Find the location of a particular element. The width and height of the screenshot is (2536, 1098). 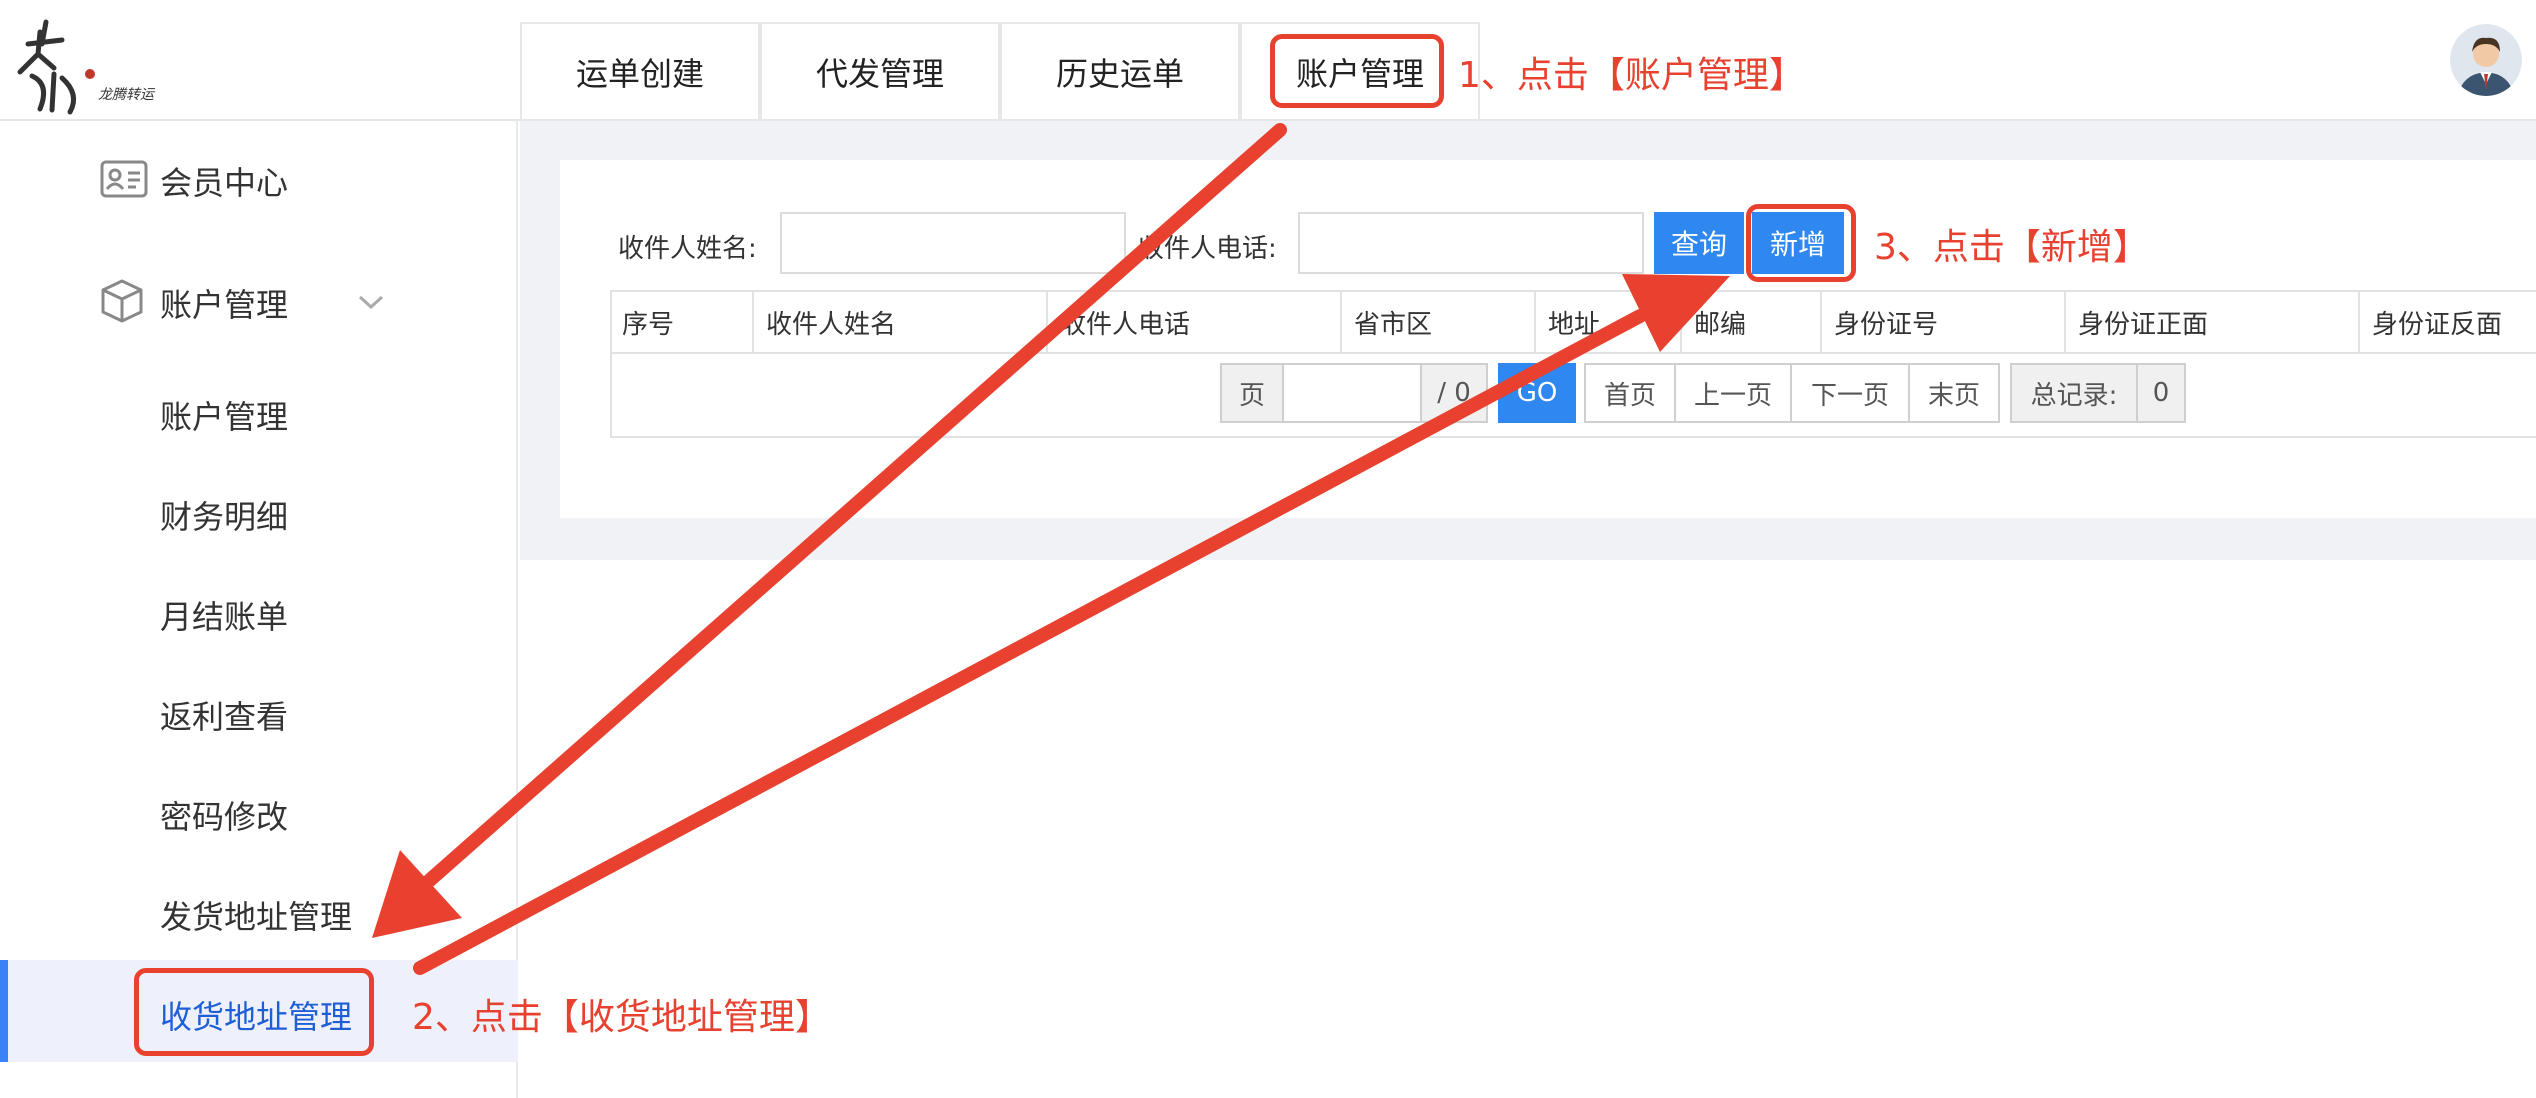

column-header: 收件人姓名 is located at coordinates (899, 322).